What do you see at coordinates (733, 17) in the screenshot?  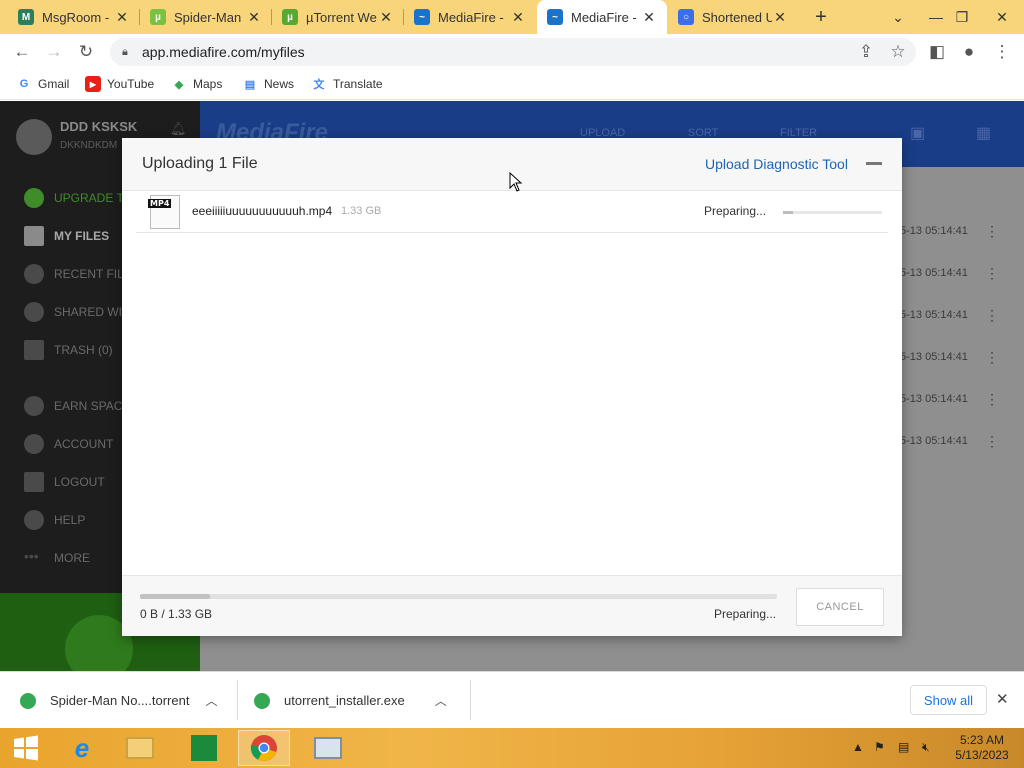 I see `tab-shortener: ○ Shortened U ✕` at bounding box center [733, 17].